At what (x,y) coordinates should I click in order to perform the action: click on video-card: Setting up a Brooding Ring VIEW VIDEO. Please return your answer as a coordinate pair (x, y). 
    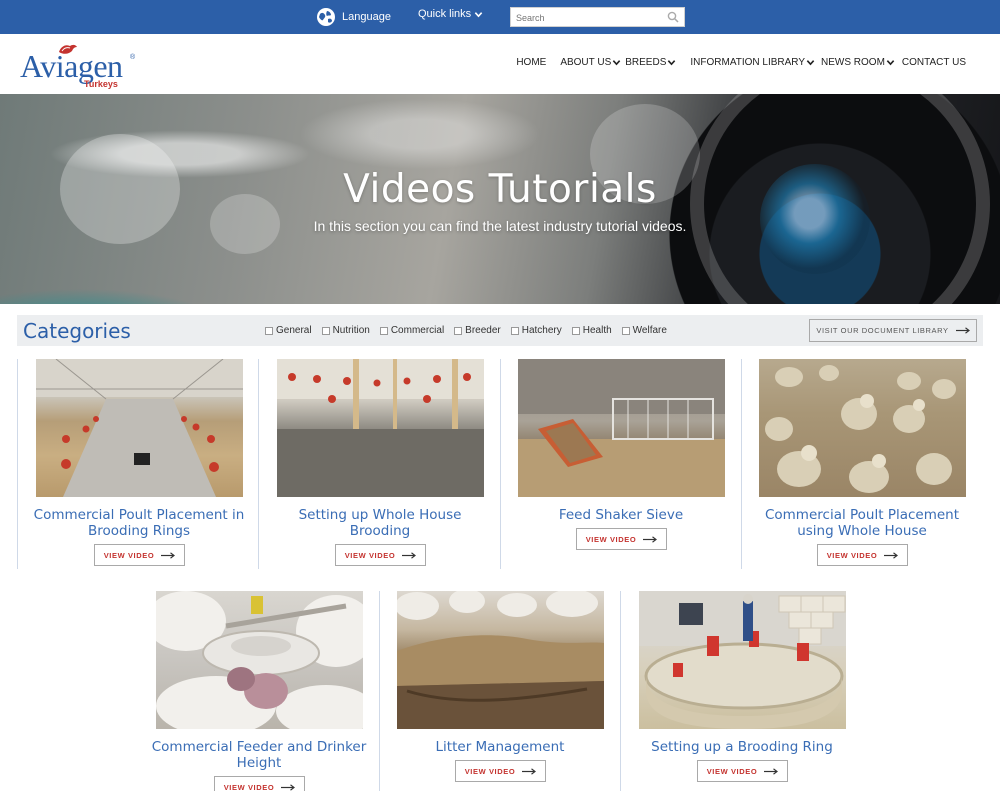
    Looking at the image, I should click on (742, 691).